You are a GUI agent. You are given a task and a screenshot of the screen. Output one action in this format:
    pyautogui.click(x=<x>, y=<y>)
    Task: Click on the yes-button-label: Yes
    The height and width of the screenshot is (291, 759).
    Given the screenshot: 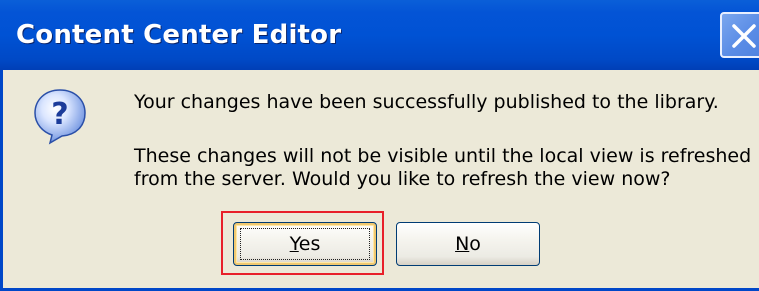 What is the action you would take?
    pyautogui.click(x=305, y=244)
    